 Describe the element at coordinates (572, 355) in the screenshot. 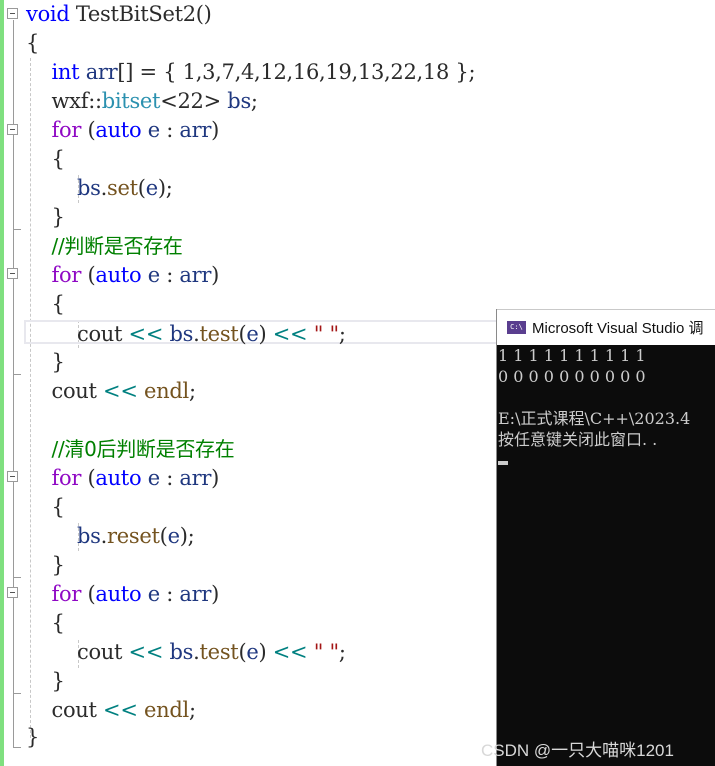

I see `console-output-line: 1 1 1 1 1 1 1 1 1 1` at that location.